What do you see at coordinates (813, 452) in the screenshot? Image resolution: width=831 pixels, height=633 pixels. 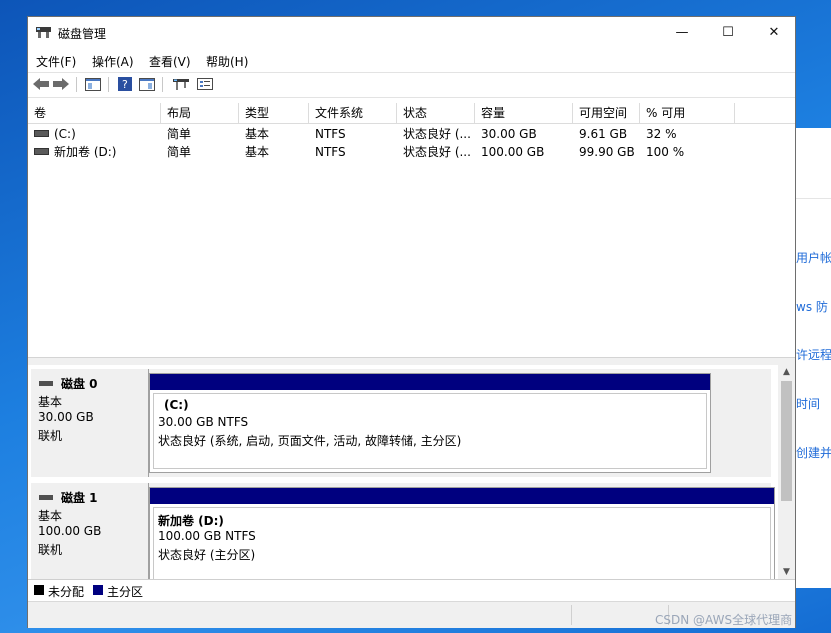 I see `link-create: 创建并` at bounding box center [813, 452].